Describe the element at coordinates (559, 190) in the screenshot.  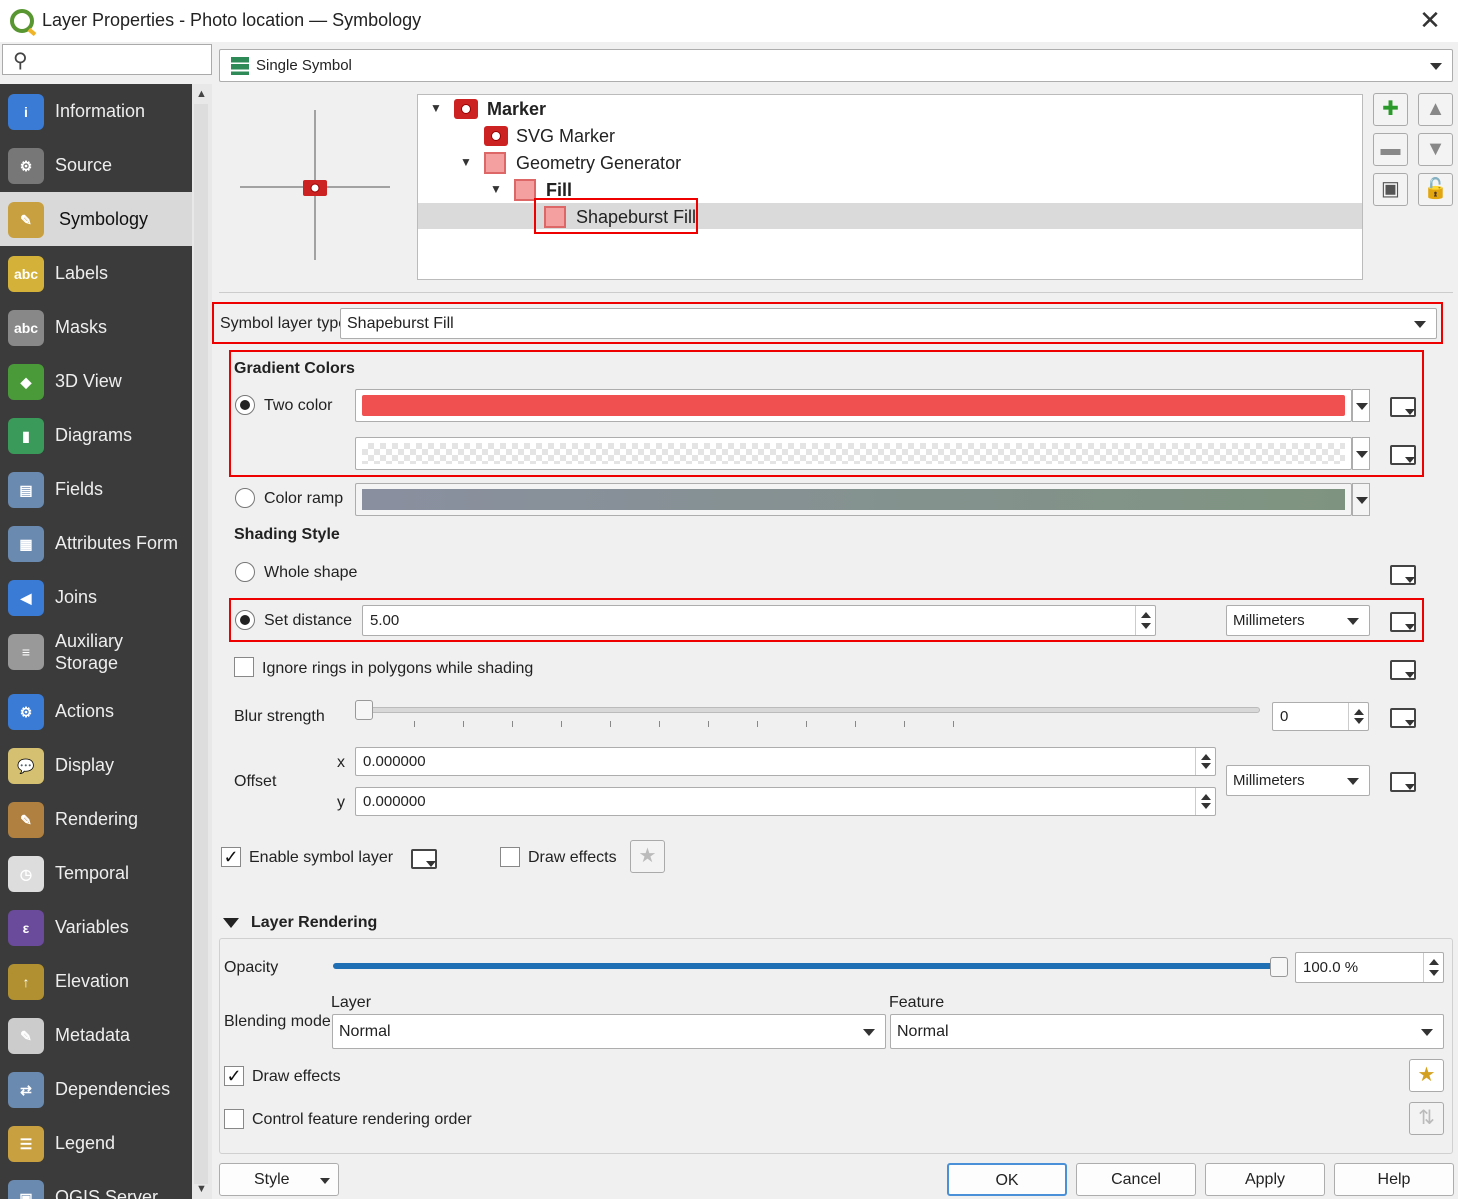
I see `tree-item-fill: Fill` at that location.